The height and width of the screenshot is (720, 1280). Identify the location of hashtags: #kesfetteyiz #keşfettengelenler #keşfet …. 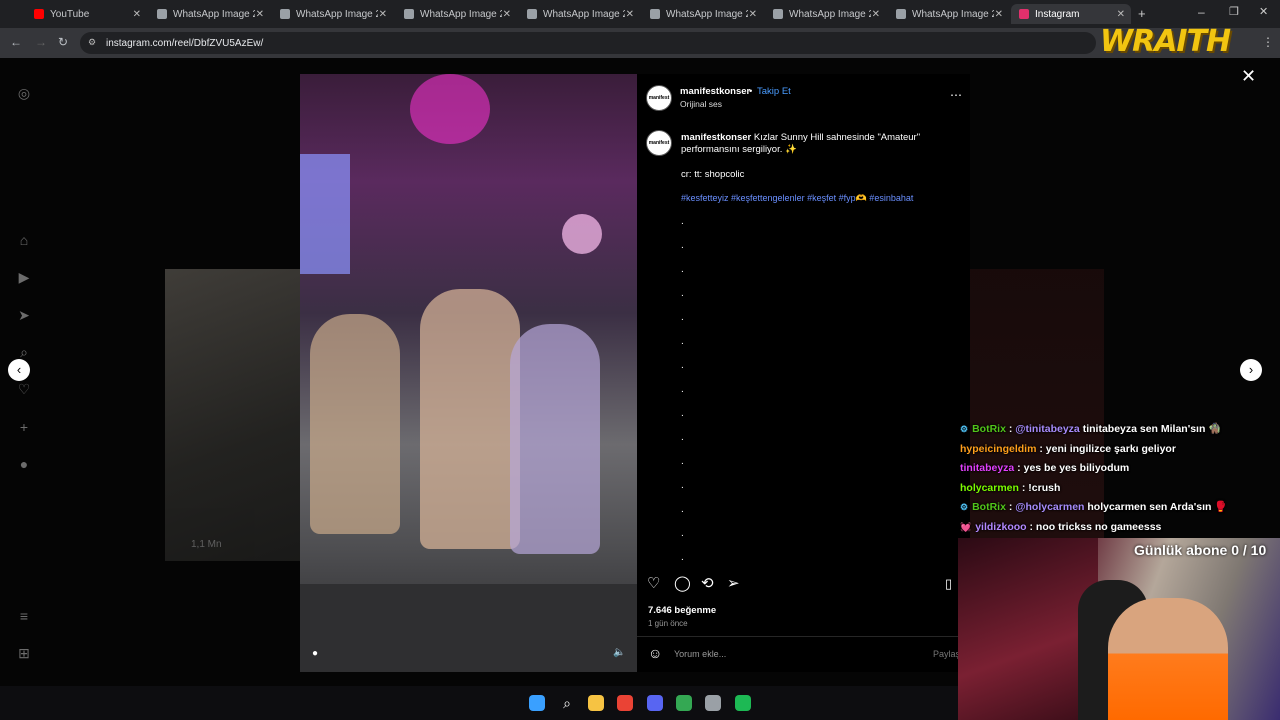
(797, 198).